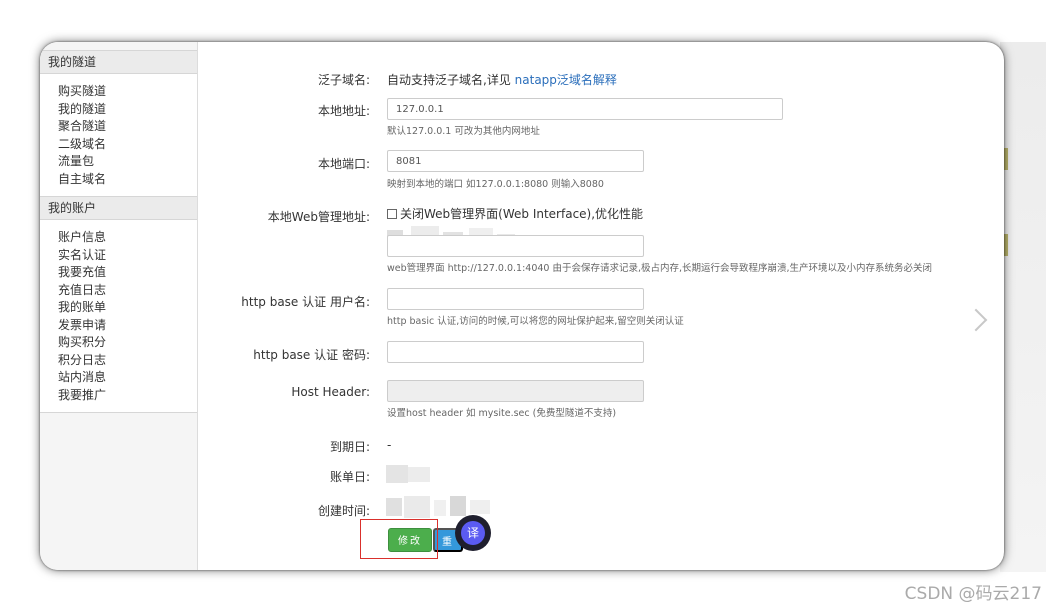 The width and height of the screenshot is (1046, 610). I want to click on basic-user-hint: http basic 认证,访问的时候,可以将您的网址保护起来,留空则关闭认证, so click(535, 321).